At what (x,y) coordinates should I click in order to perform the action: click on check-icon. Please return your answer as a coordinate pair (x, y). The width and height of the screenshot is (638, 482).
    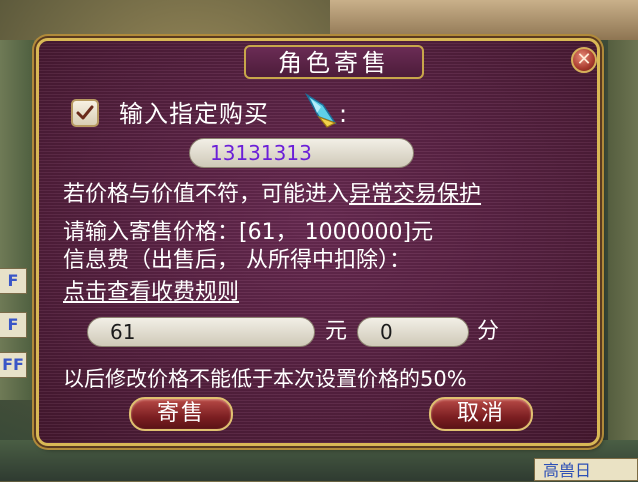
    Looking at the image, I should click on (85, 112).